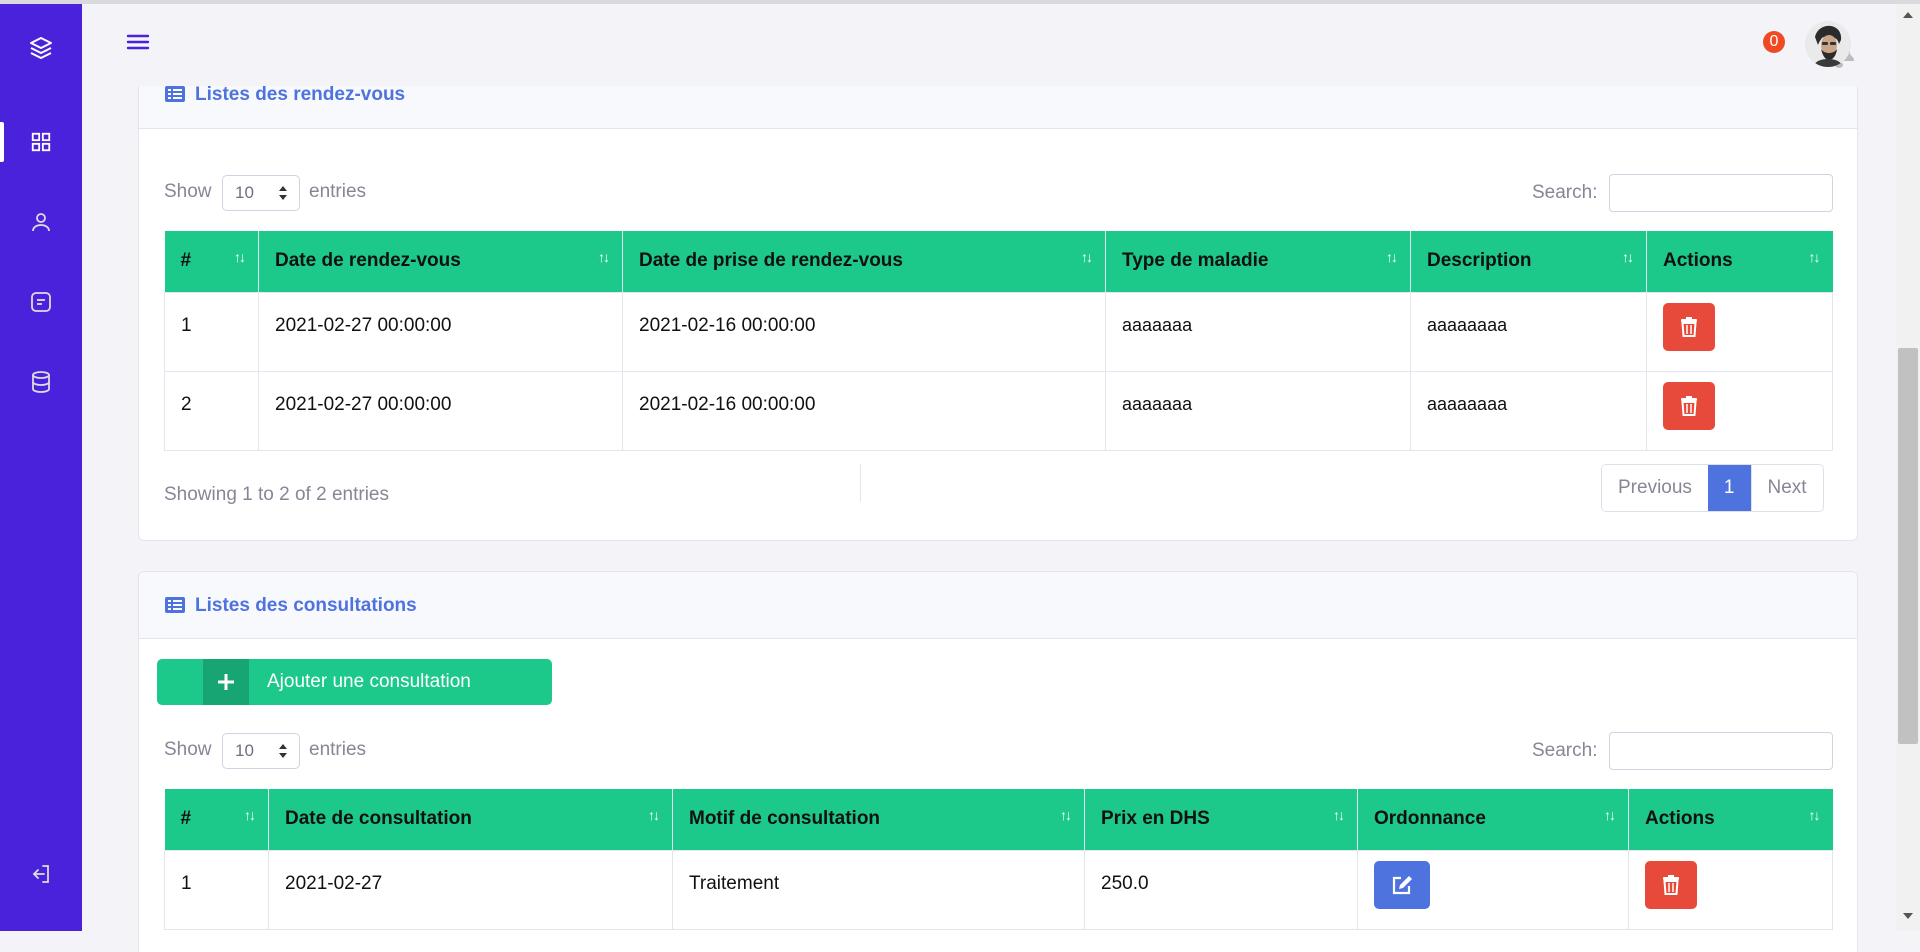  What do you see at coordinates (138, 42) in the screenshot?
I see `menu-toggle-icon` at bounding box center [138, 42].